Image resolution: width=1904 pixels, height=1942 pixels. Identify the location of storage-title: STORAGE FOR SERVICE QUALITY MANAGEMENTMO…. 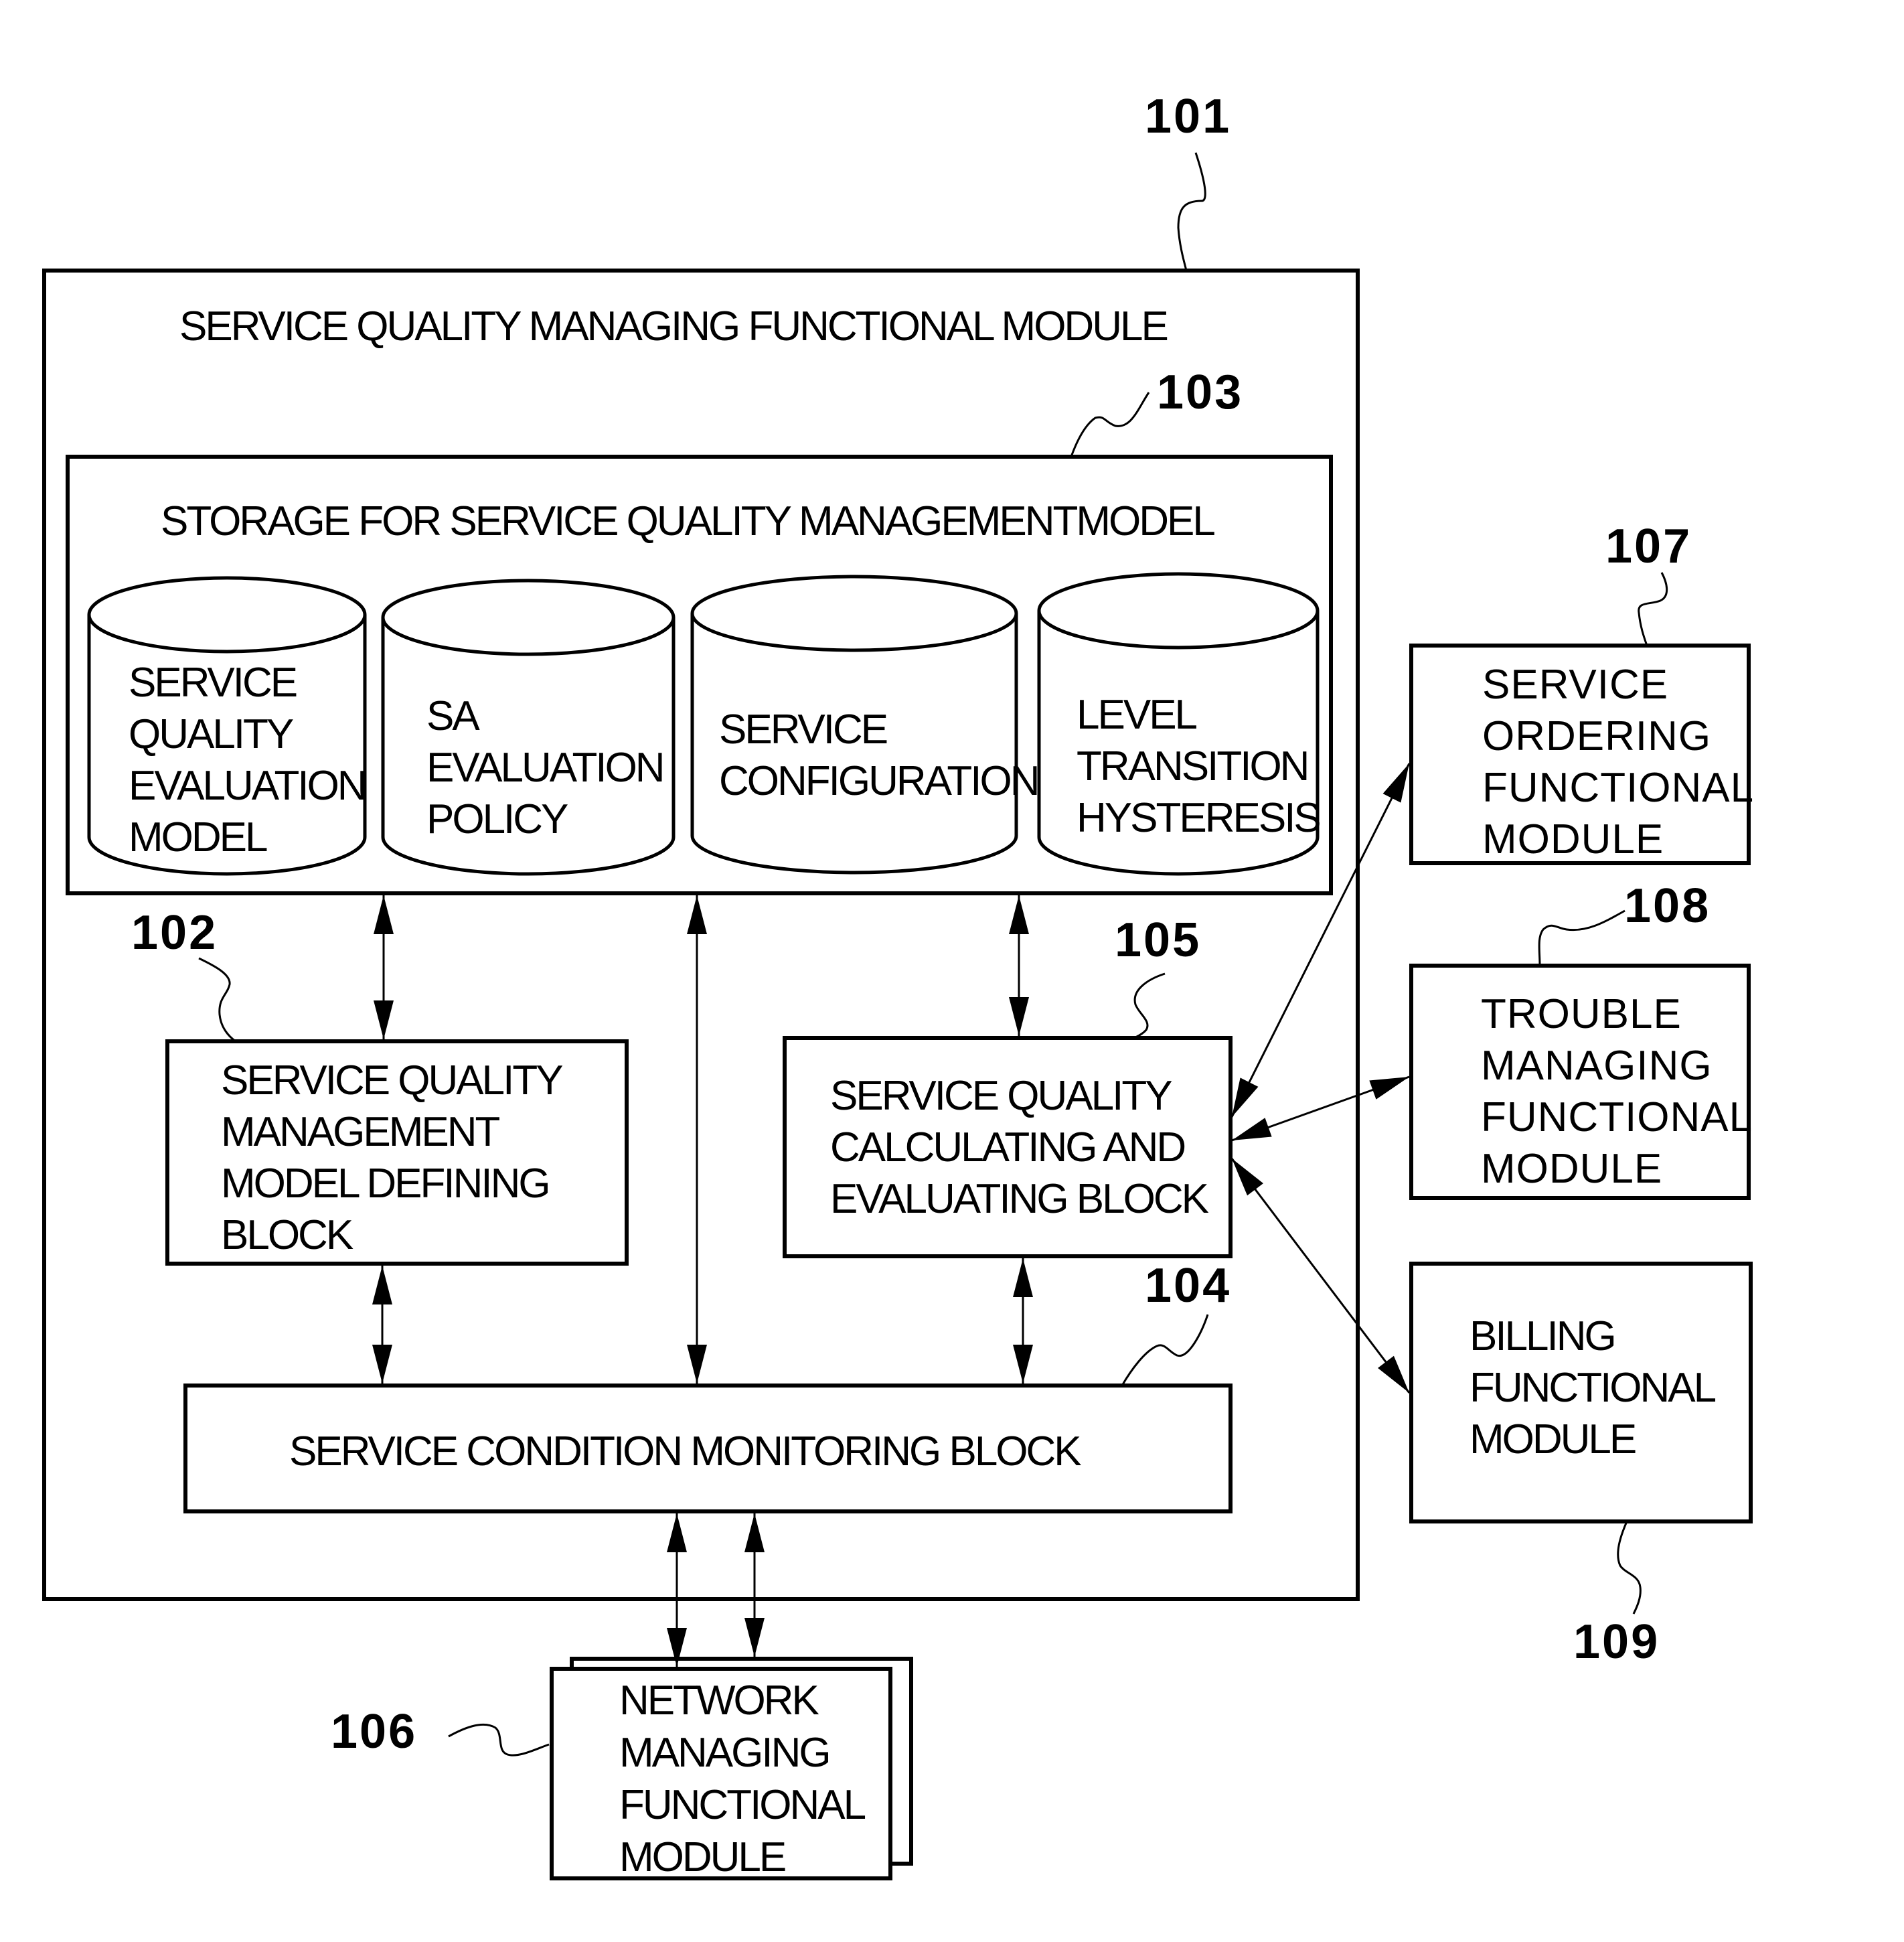
(687, 521).